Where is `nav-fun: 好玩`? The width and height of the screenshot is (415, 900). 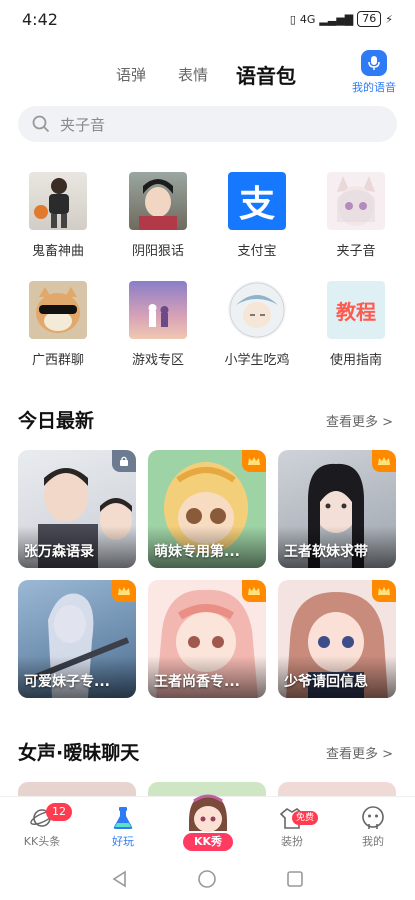
nav-fun: 好玩 is located at coordinates (123, 827).